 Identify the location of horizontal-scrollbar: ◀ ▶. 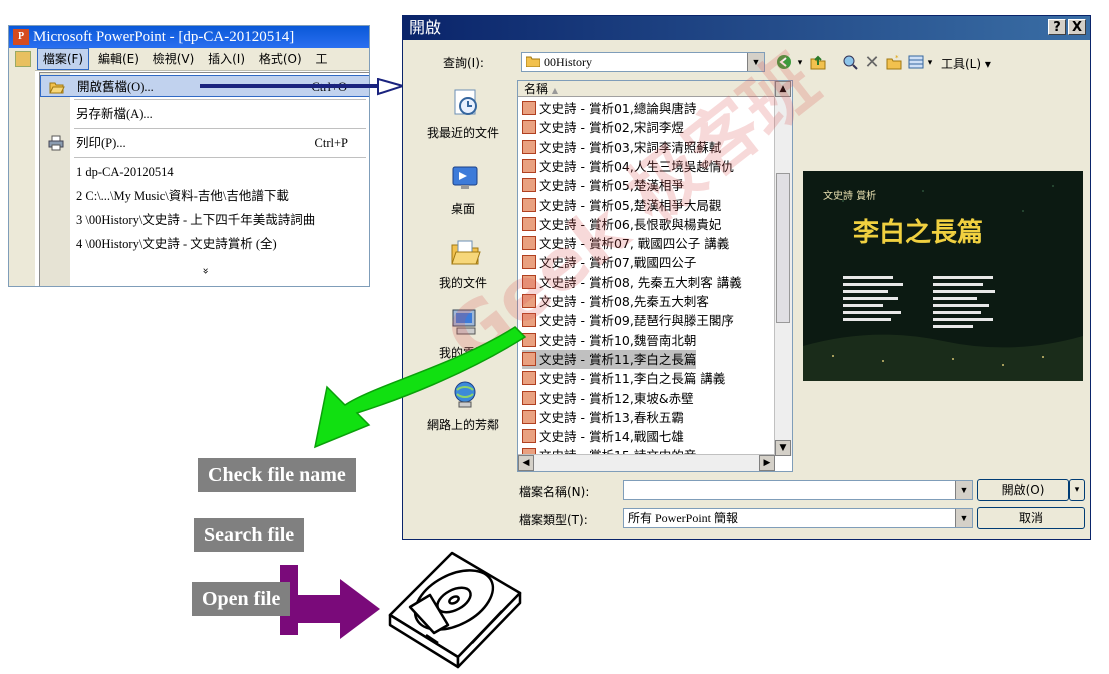
(646, 462).